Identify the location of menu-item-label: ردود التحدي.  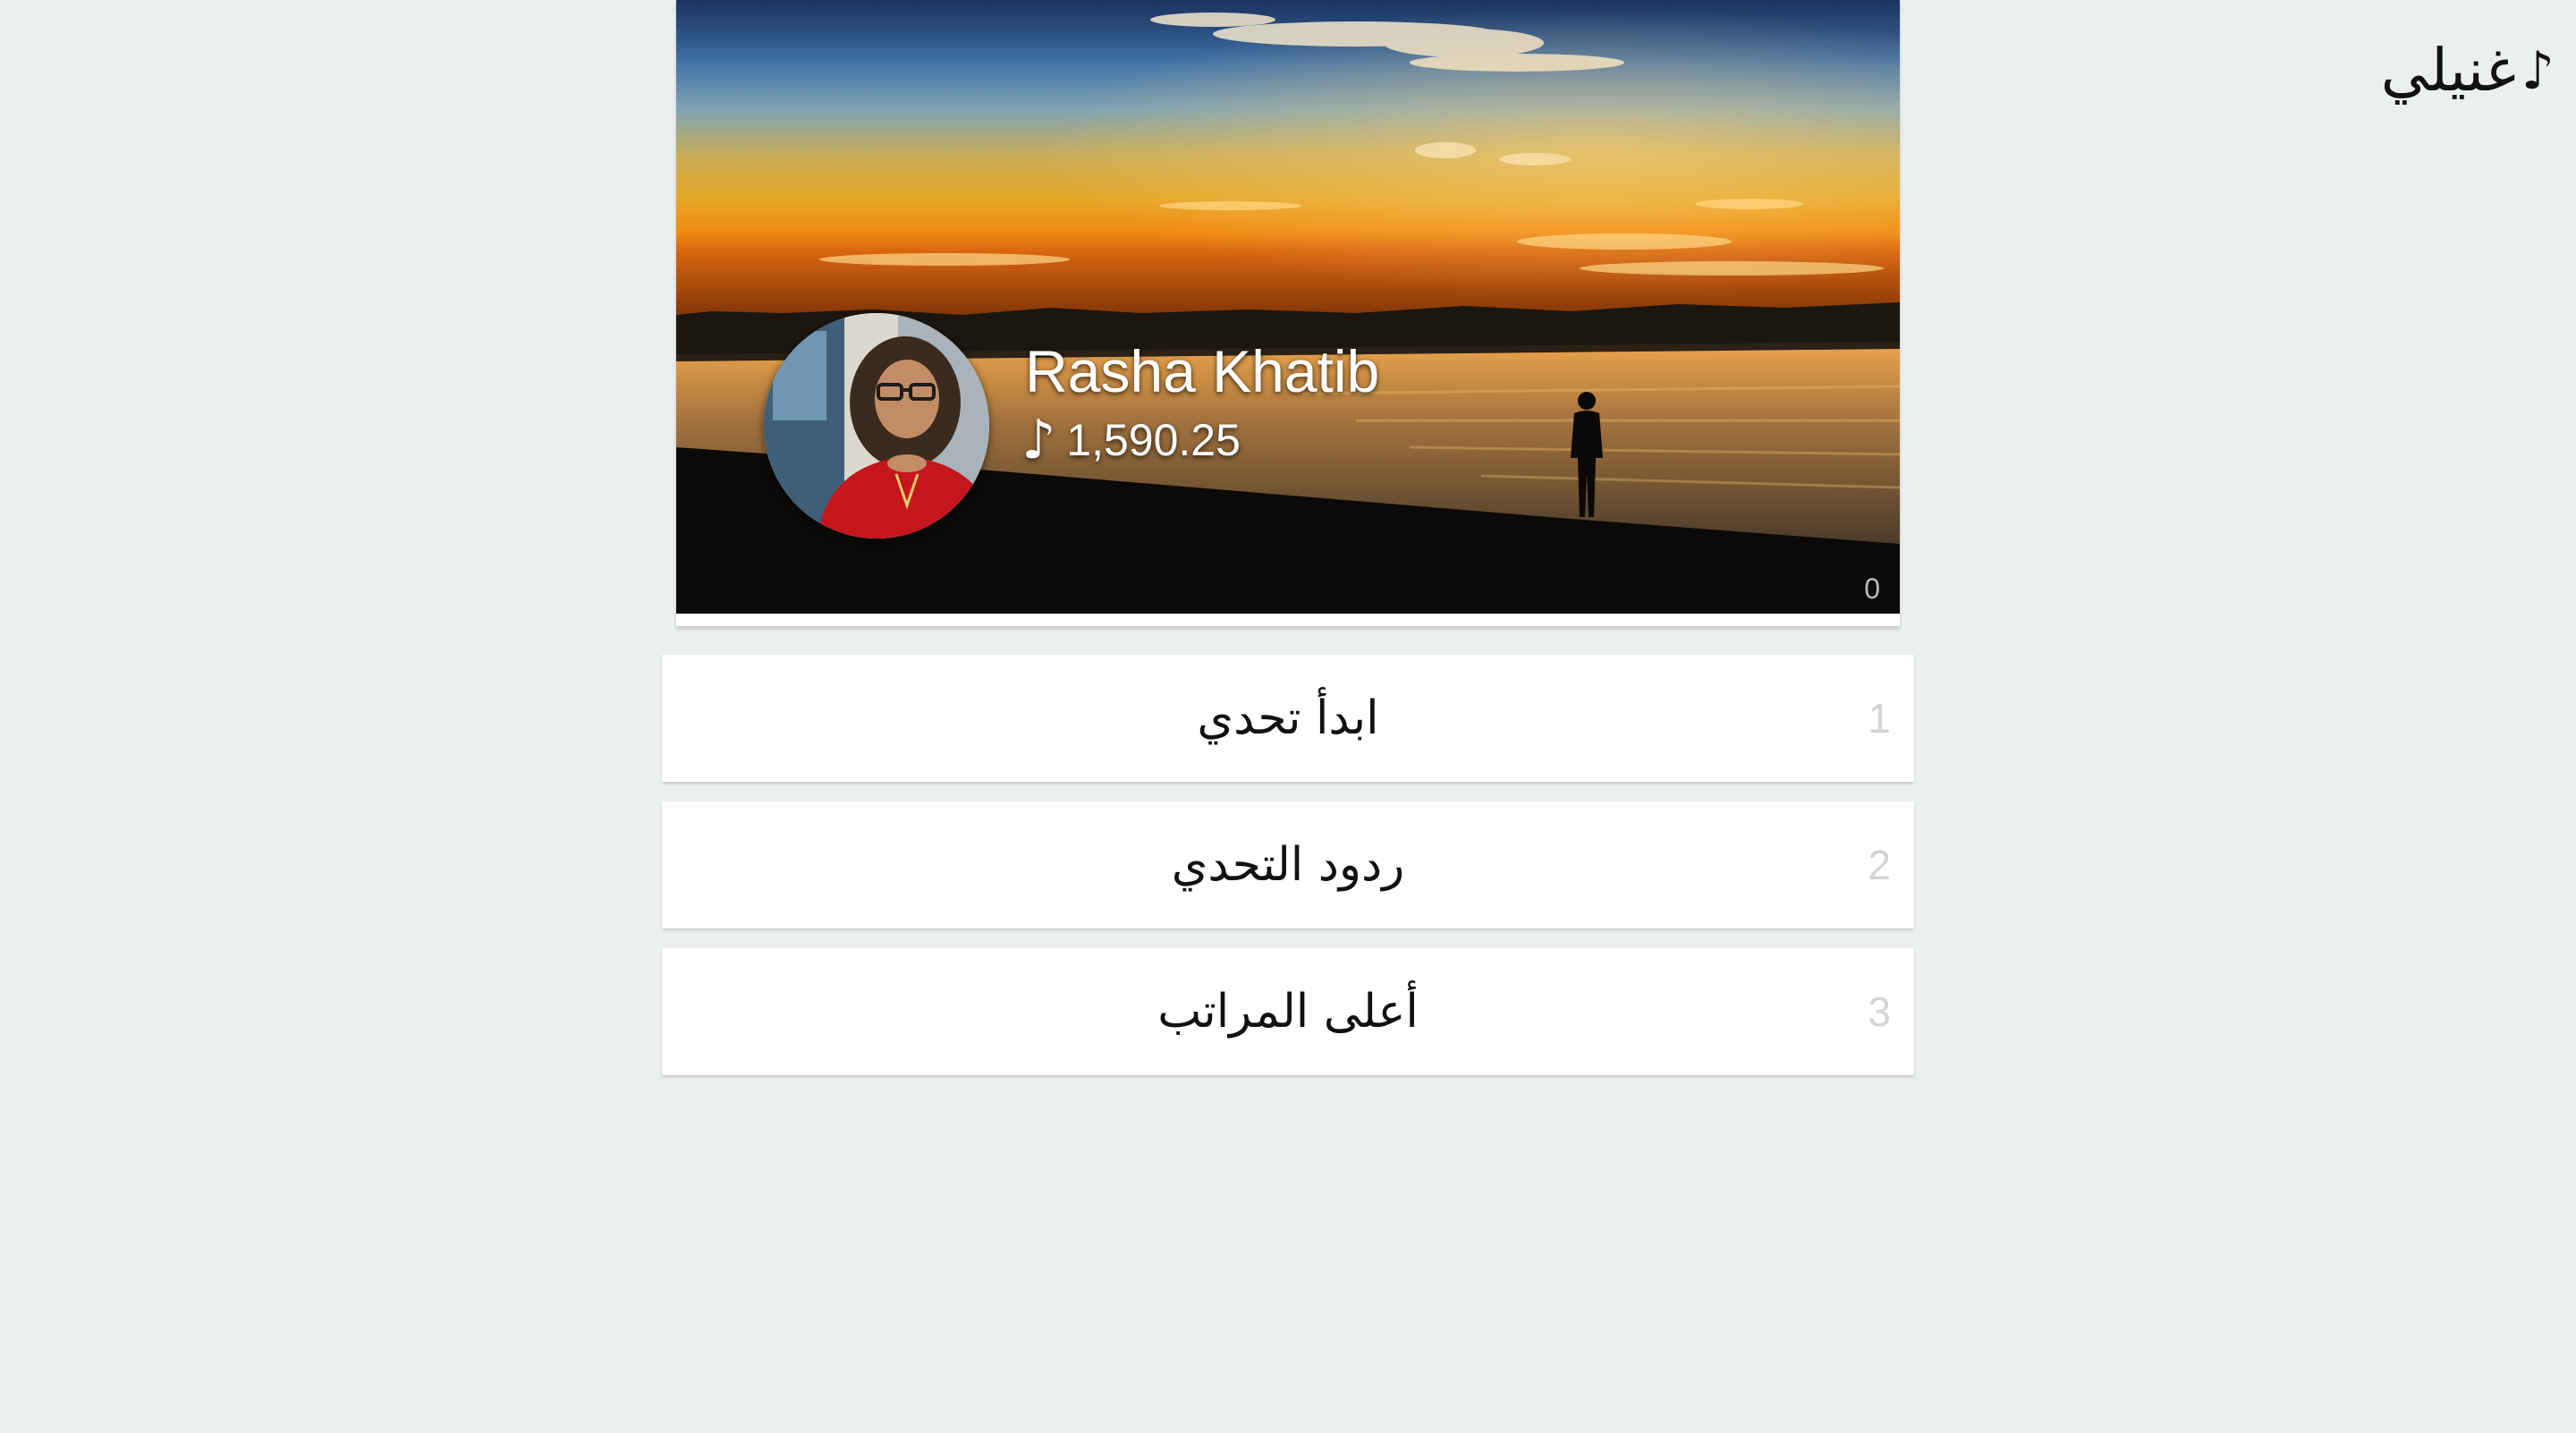
(1288, 865).